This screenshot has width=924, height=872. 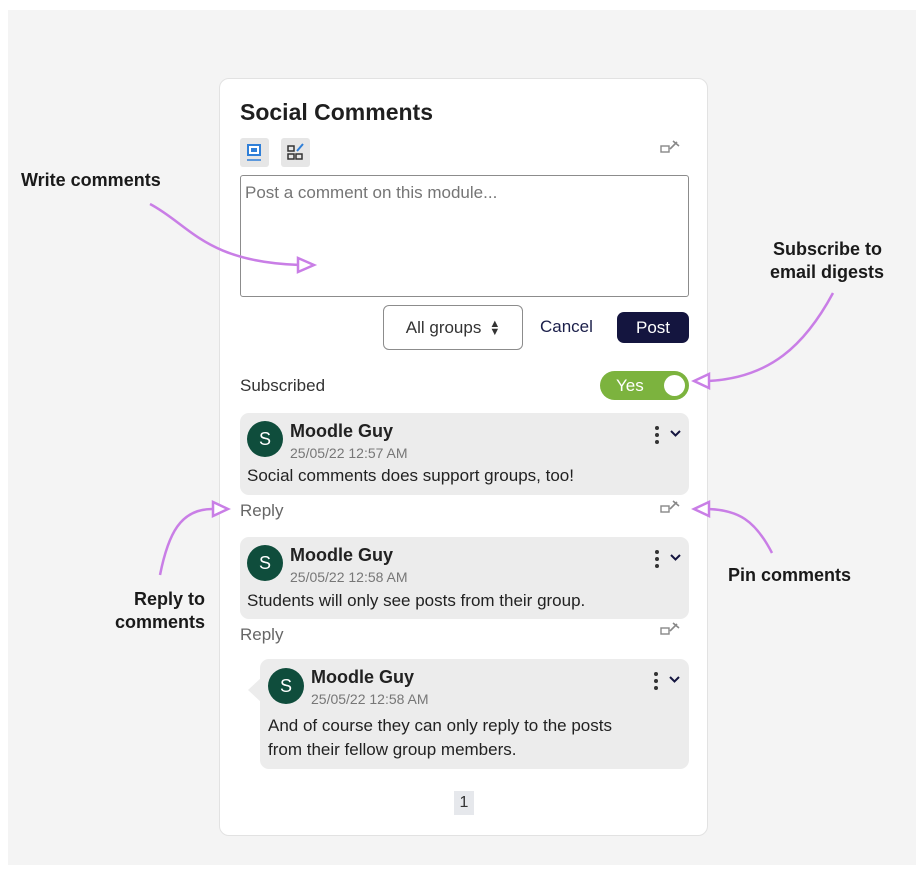 I want to click on arrow-subscribe-head, so click(x=701, y=381).